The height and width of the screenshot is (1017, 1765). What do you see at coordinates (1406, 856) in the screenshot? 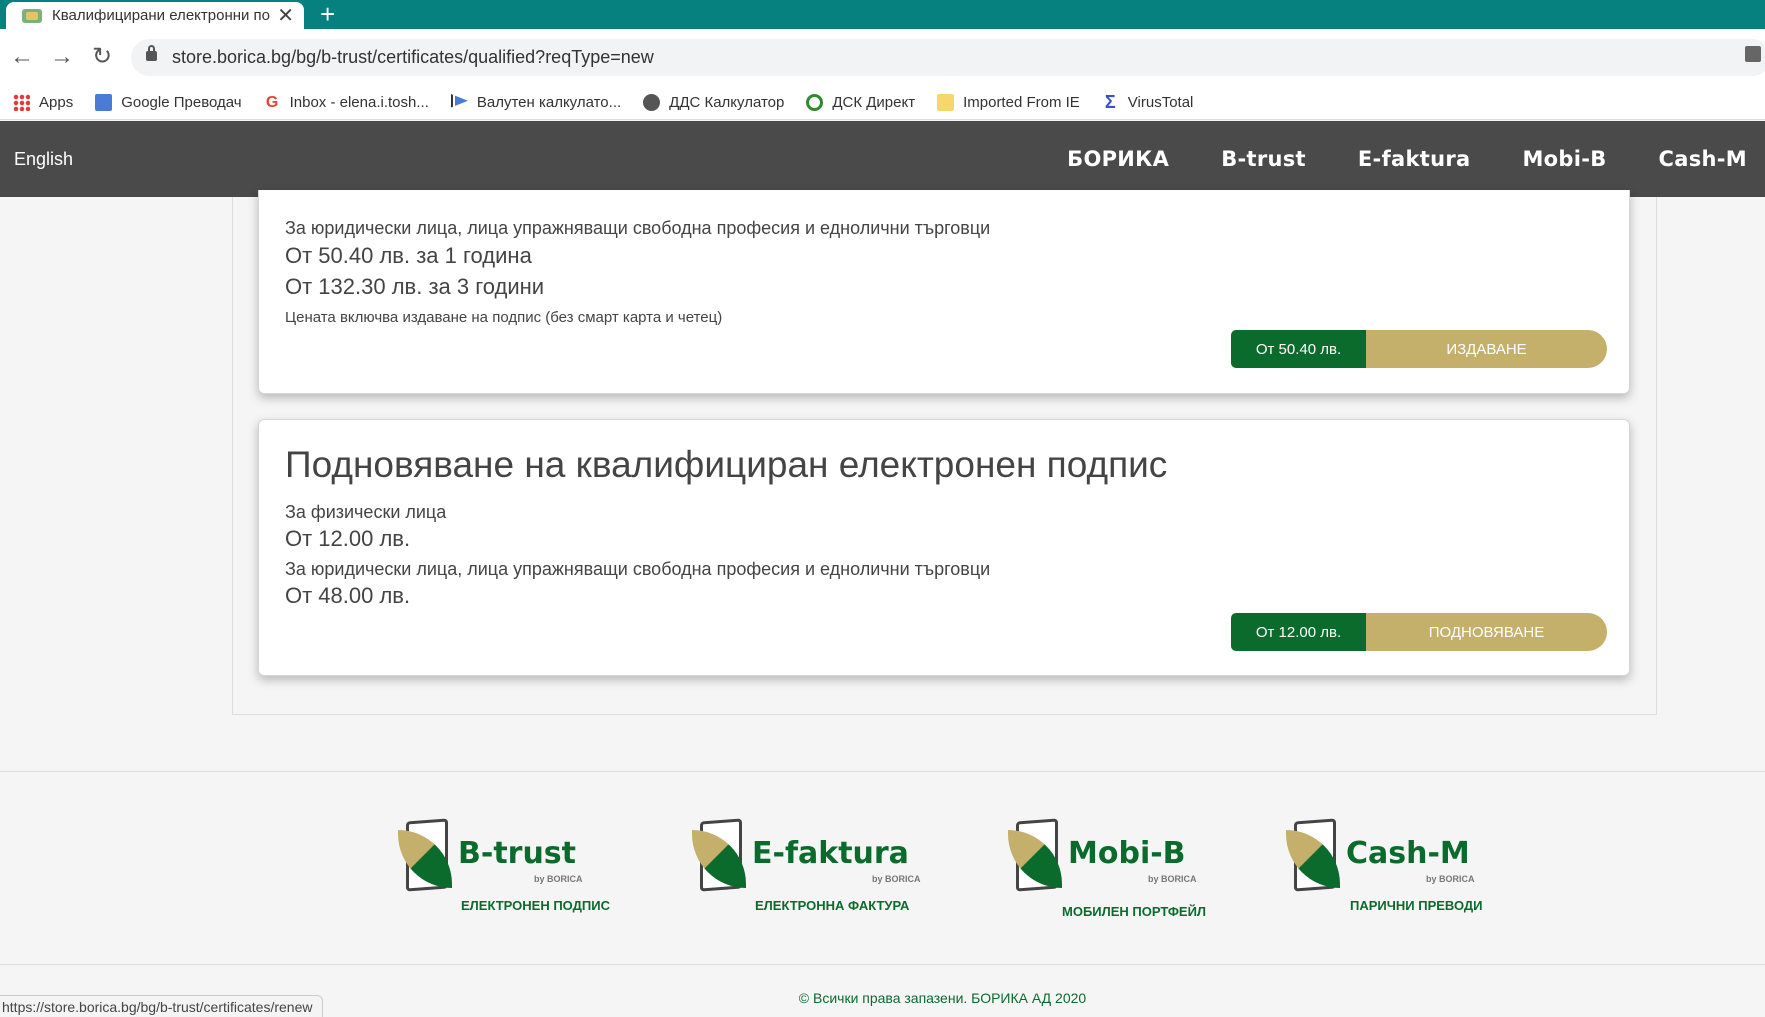
I see `cash-m-logo-icon: Cash-M by BORICA` at bounding box center [1406, 856].